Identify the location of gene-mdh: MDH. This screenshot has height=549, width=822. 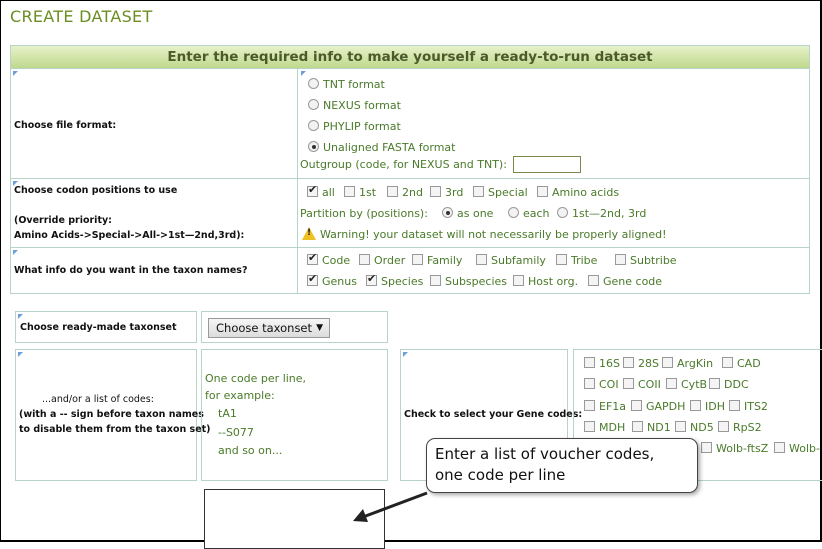
(604, 427).